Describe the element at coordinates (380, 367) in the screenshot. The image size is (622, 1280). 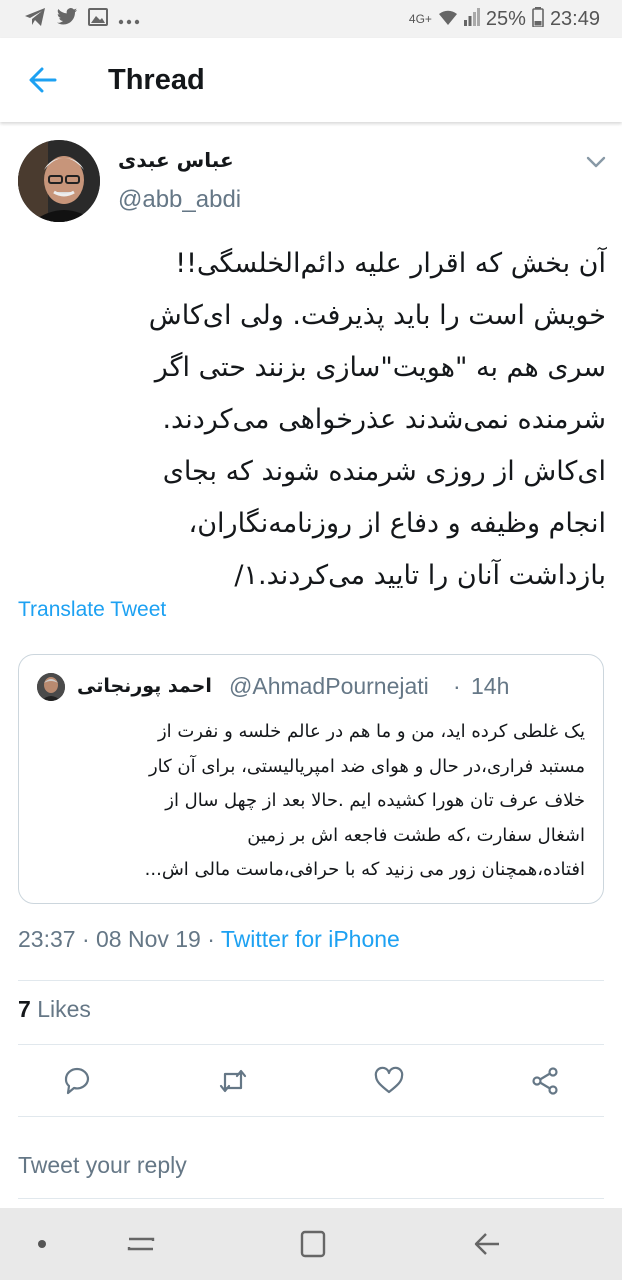
I see `tweet-line: سری هم به "هویت"سازی بزنند حتی اگر` at that location.